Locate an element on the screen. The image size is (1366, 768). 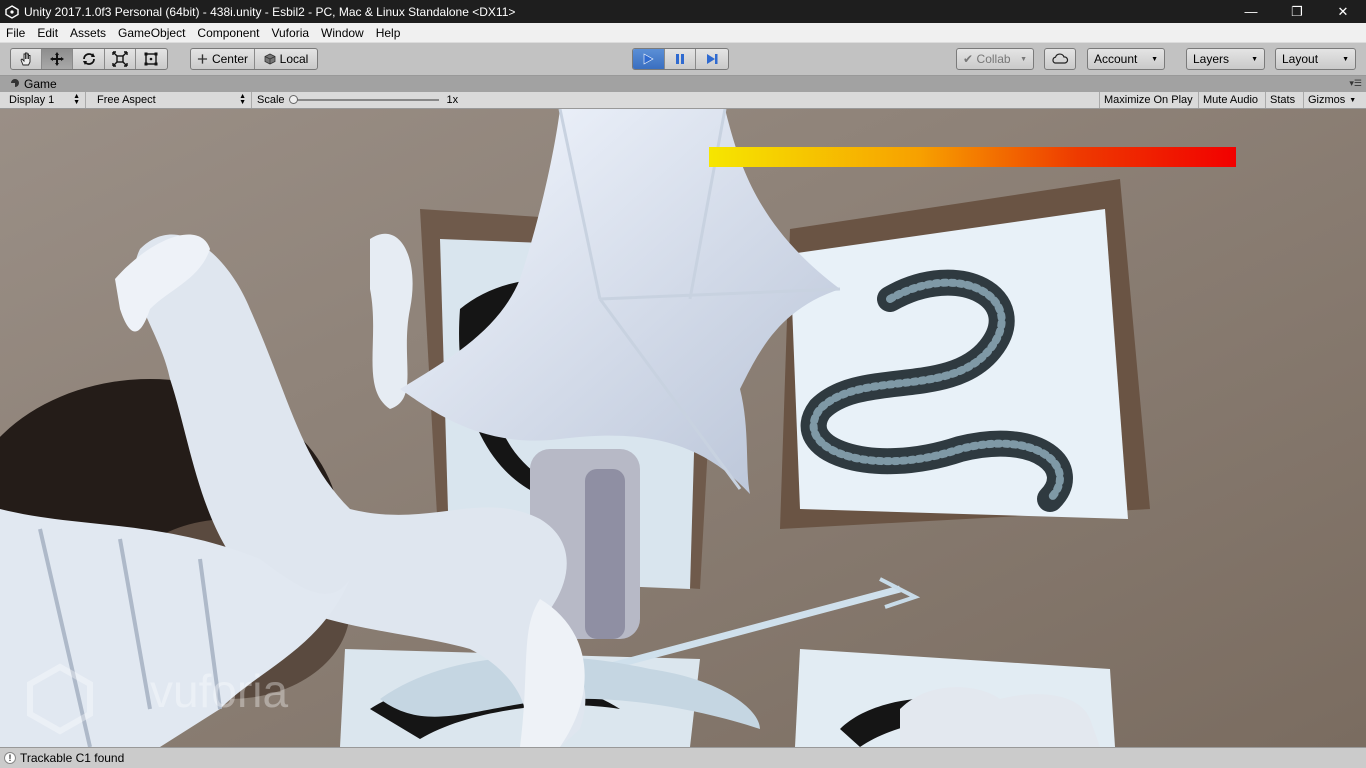
health-bar is located at coordinates (972, 157).